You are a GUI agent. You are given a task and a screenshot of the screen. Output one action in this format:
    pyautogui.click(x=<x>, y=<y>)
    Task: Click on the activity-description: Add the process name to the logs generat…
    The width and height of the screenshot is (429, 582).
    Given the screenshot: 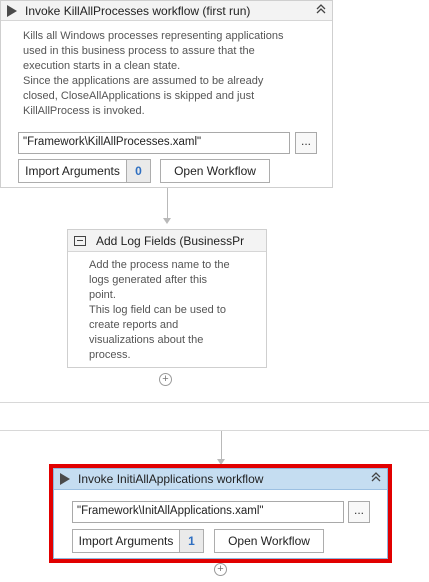 What is the action you would take?
    pyautogui.click(x=159, y=310)
    